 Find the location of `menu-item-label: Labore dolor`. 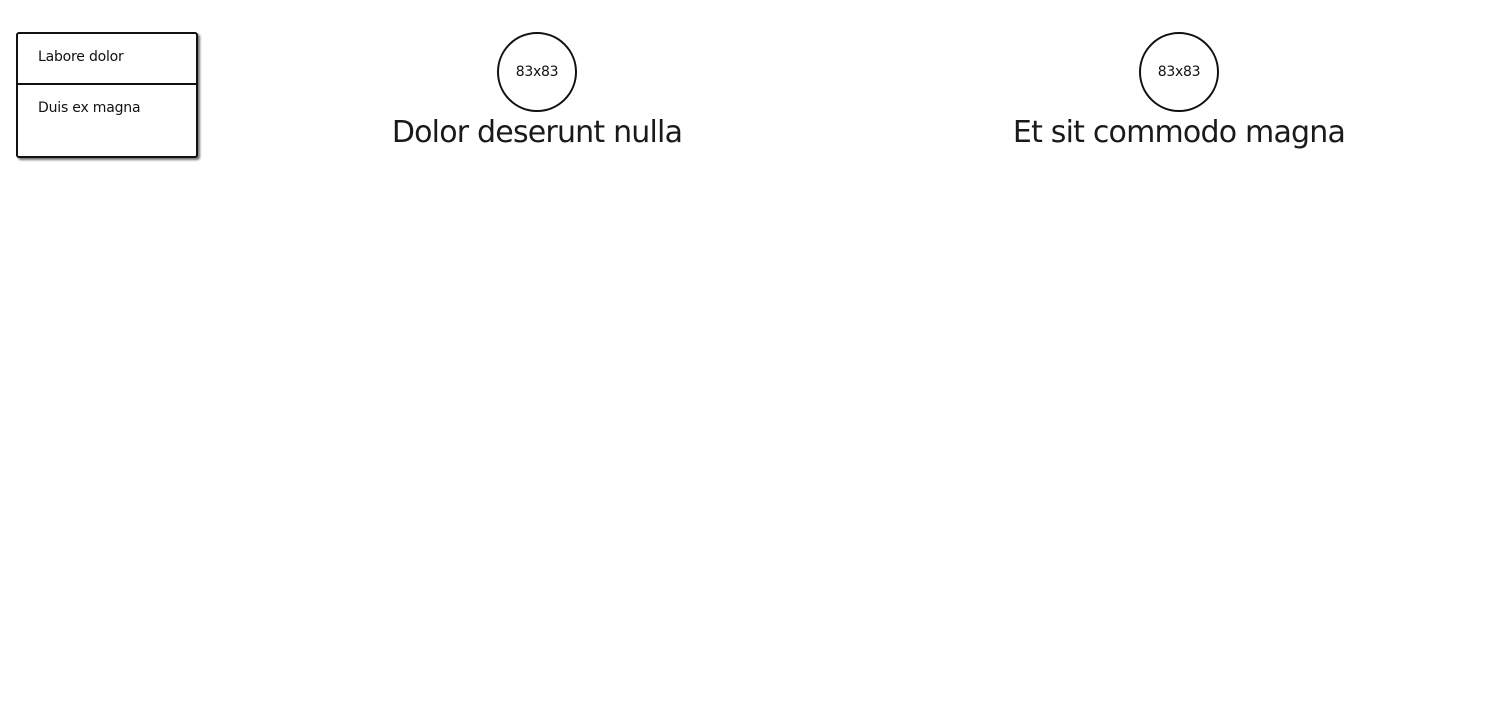

menu-item-label: Labore dolor is located at coordinates (81, 57).